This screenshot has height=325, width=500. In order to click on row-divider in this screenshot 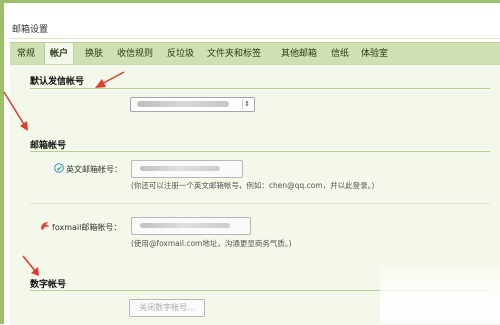, I will do `click(260, 203)`.